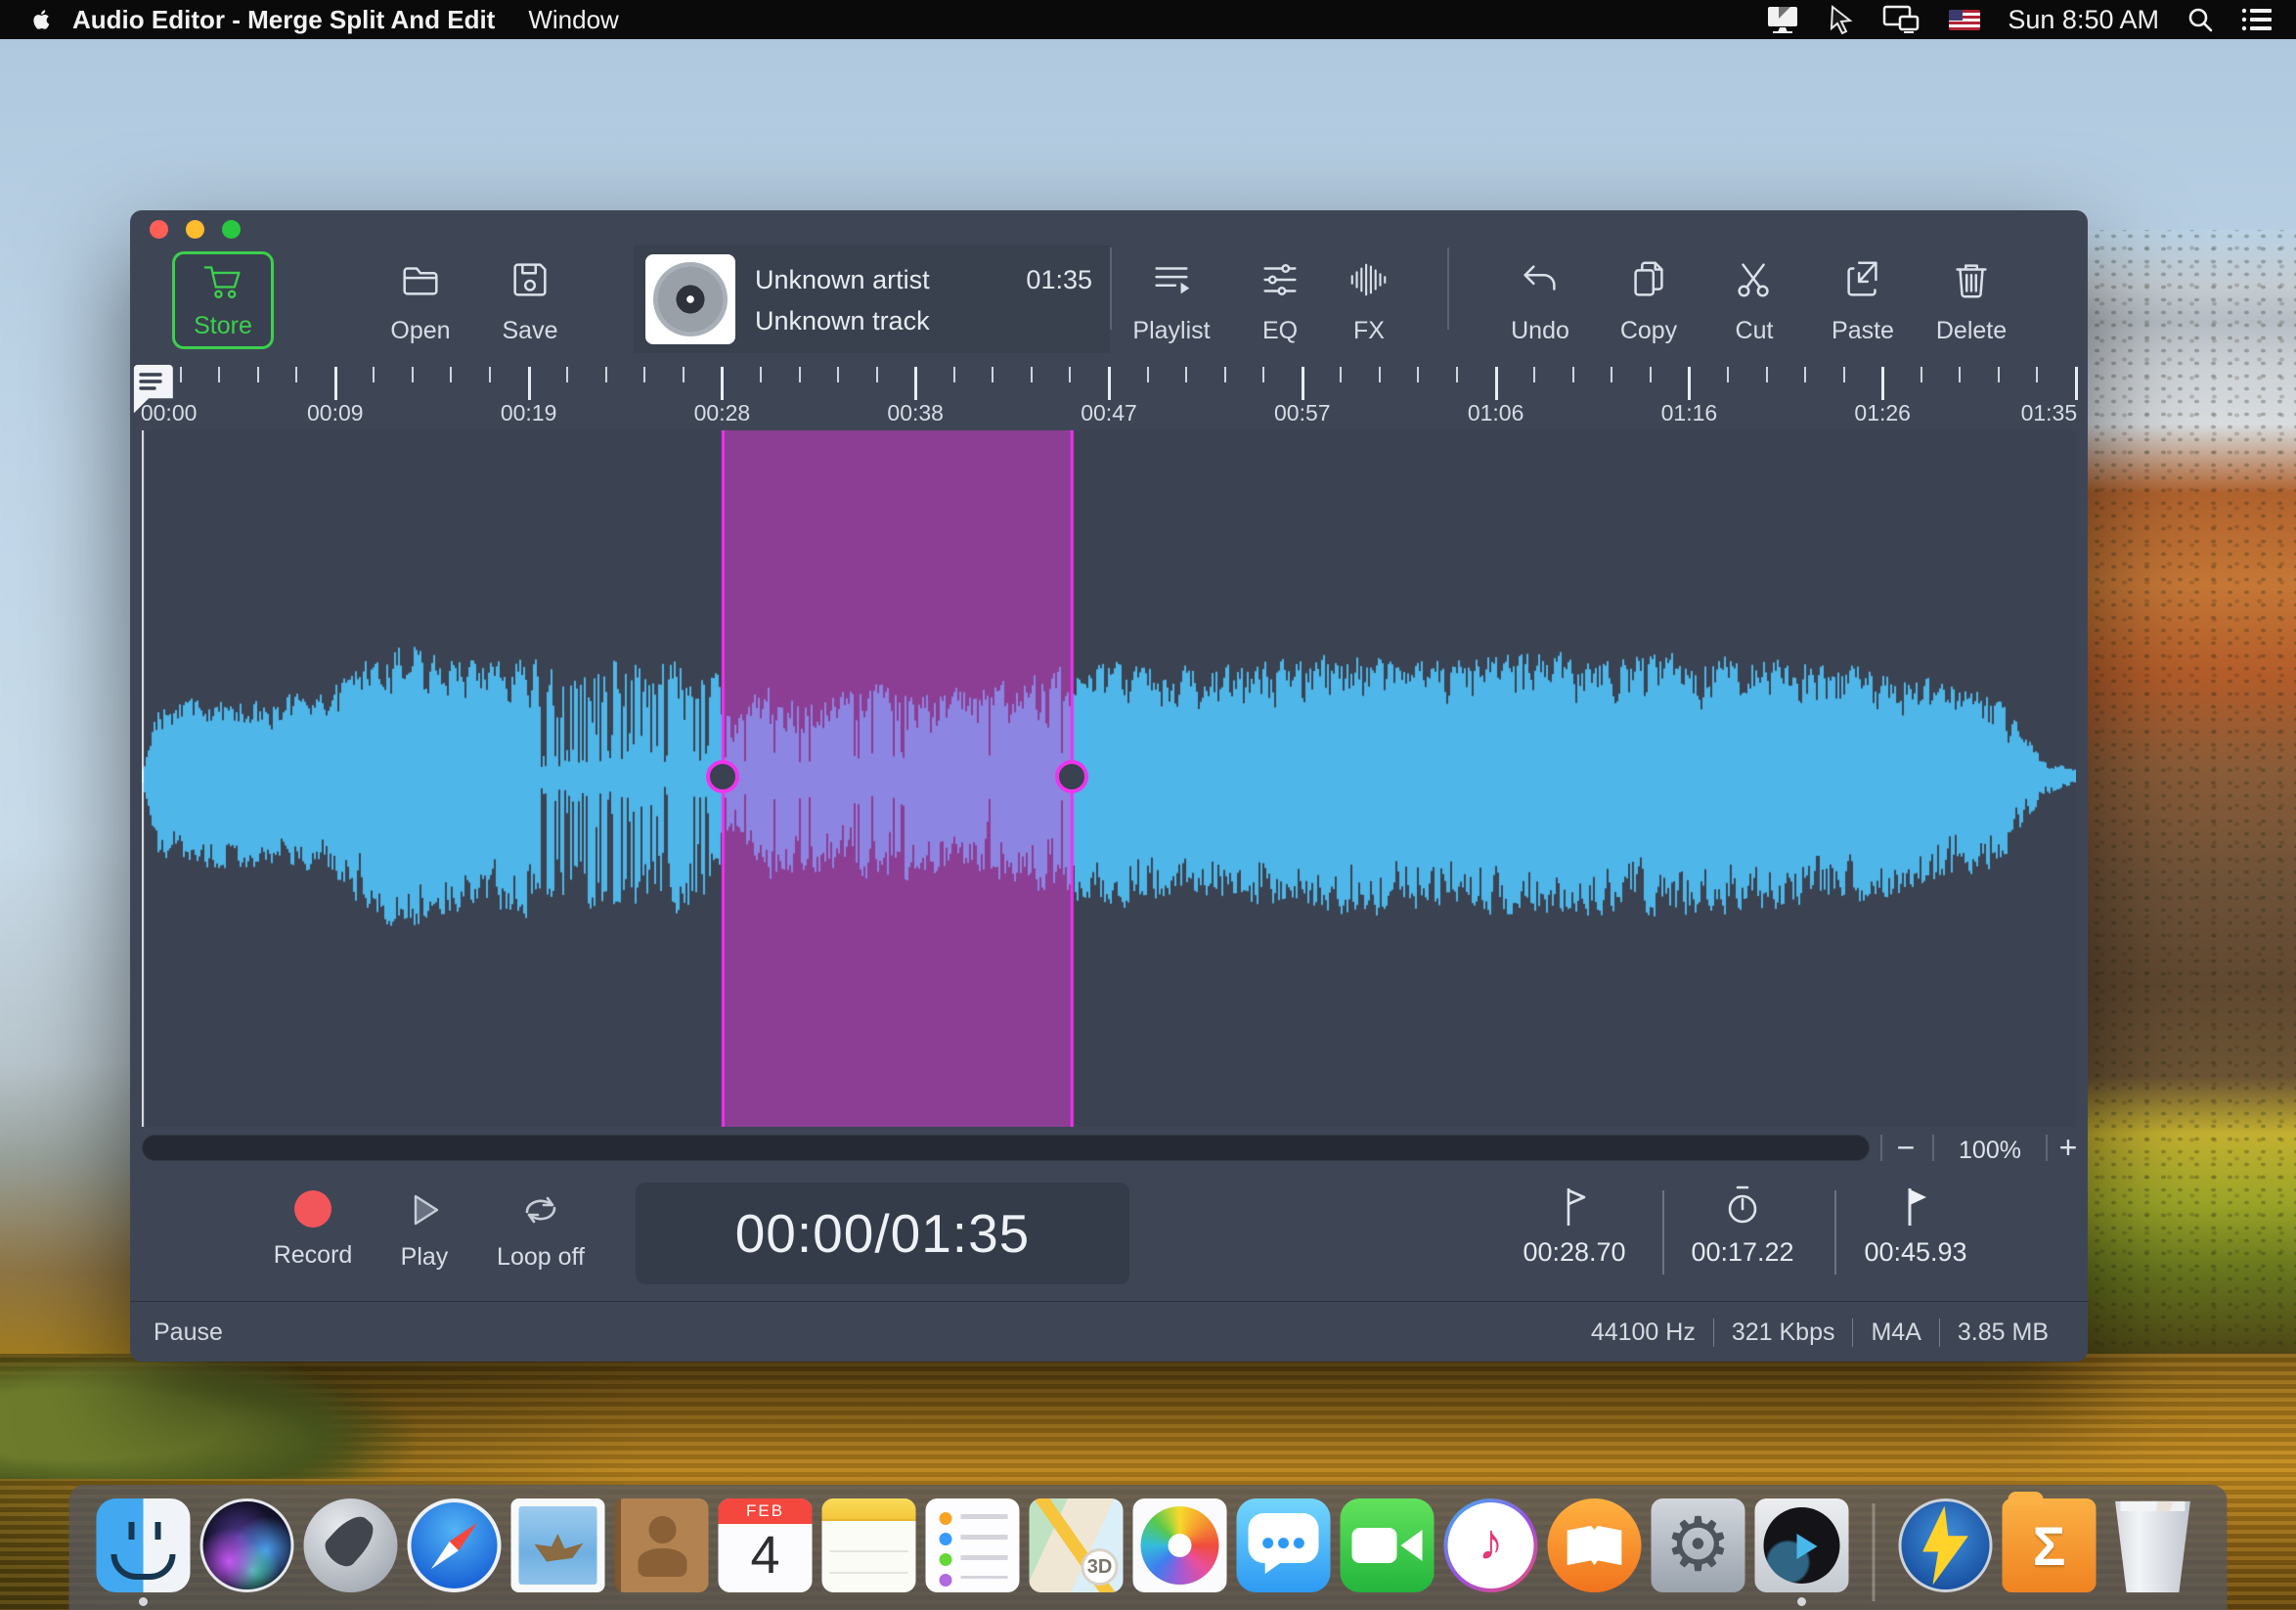 The image size is (2296, 1610). I want to click on fx-label: FX, so click(1369, 330).